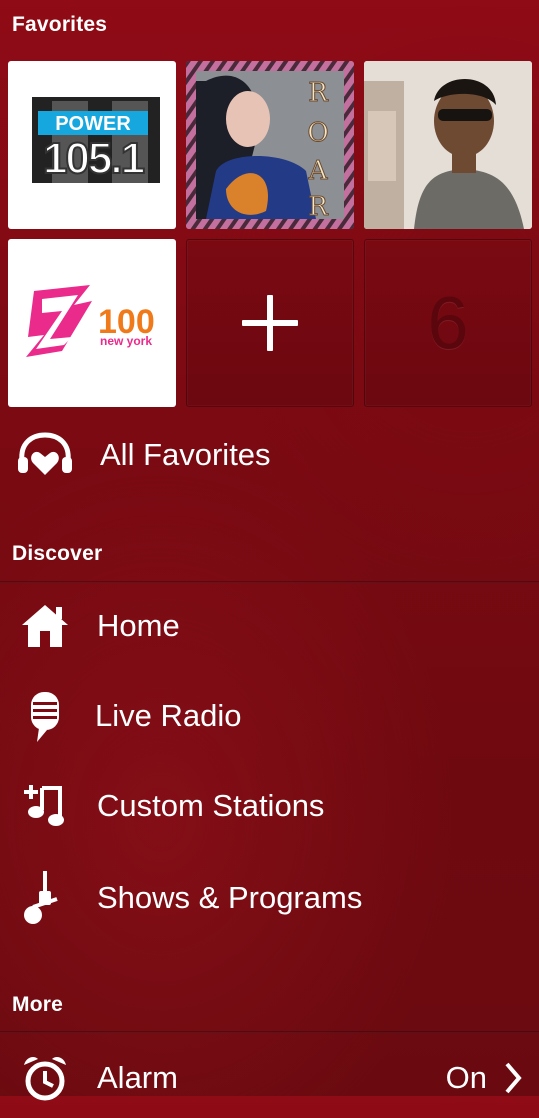  Describe the element at coordinates (45, 716) in the screenshot. I see `microphone-icon` at that location.